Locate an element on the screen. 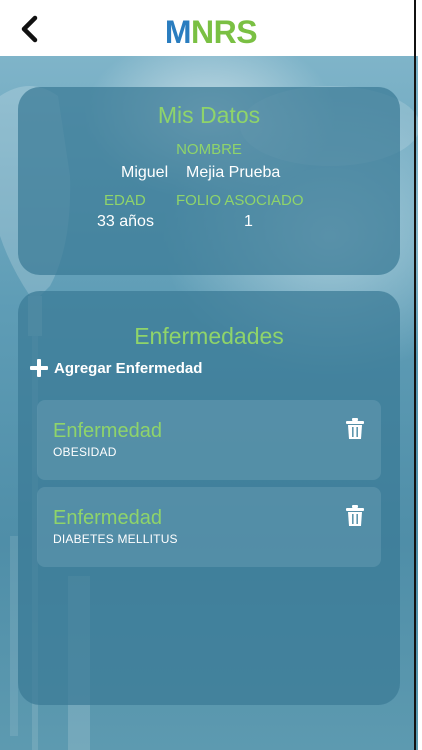 The width and height of the screenshot is (422, 750). age-label: EDAD is located at coordinates (125, 200).